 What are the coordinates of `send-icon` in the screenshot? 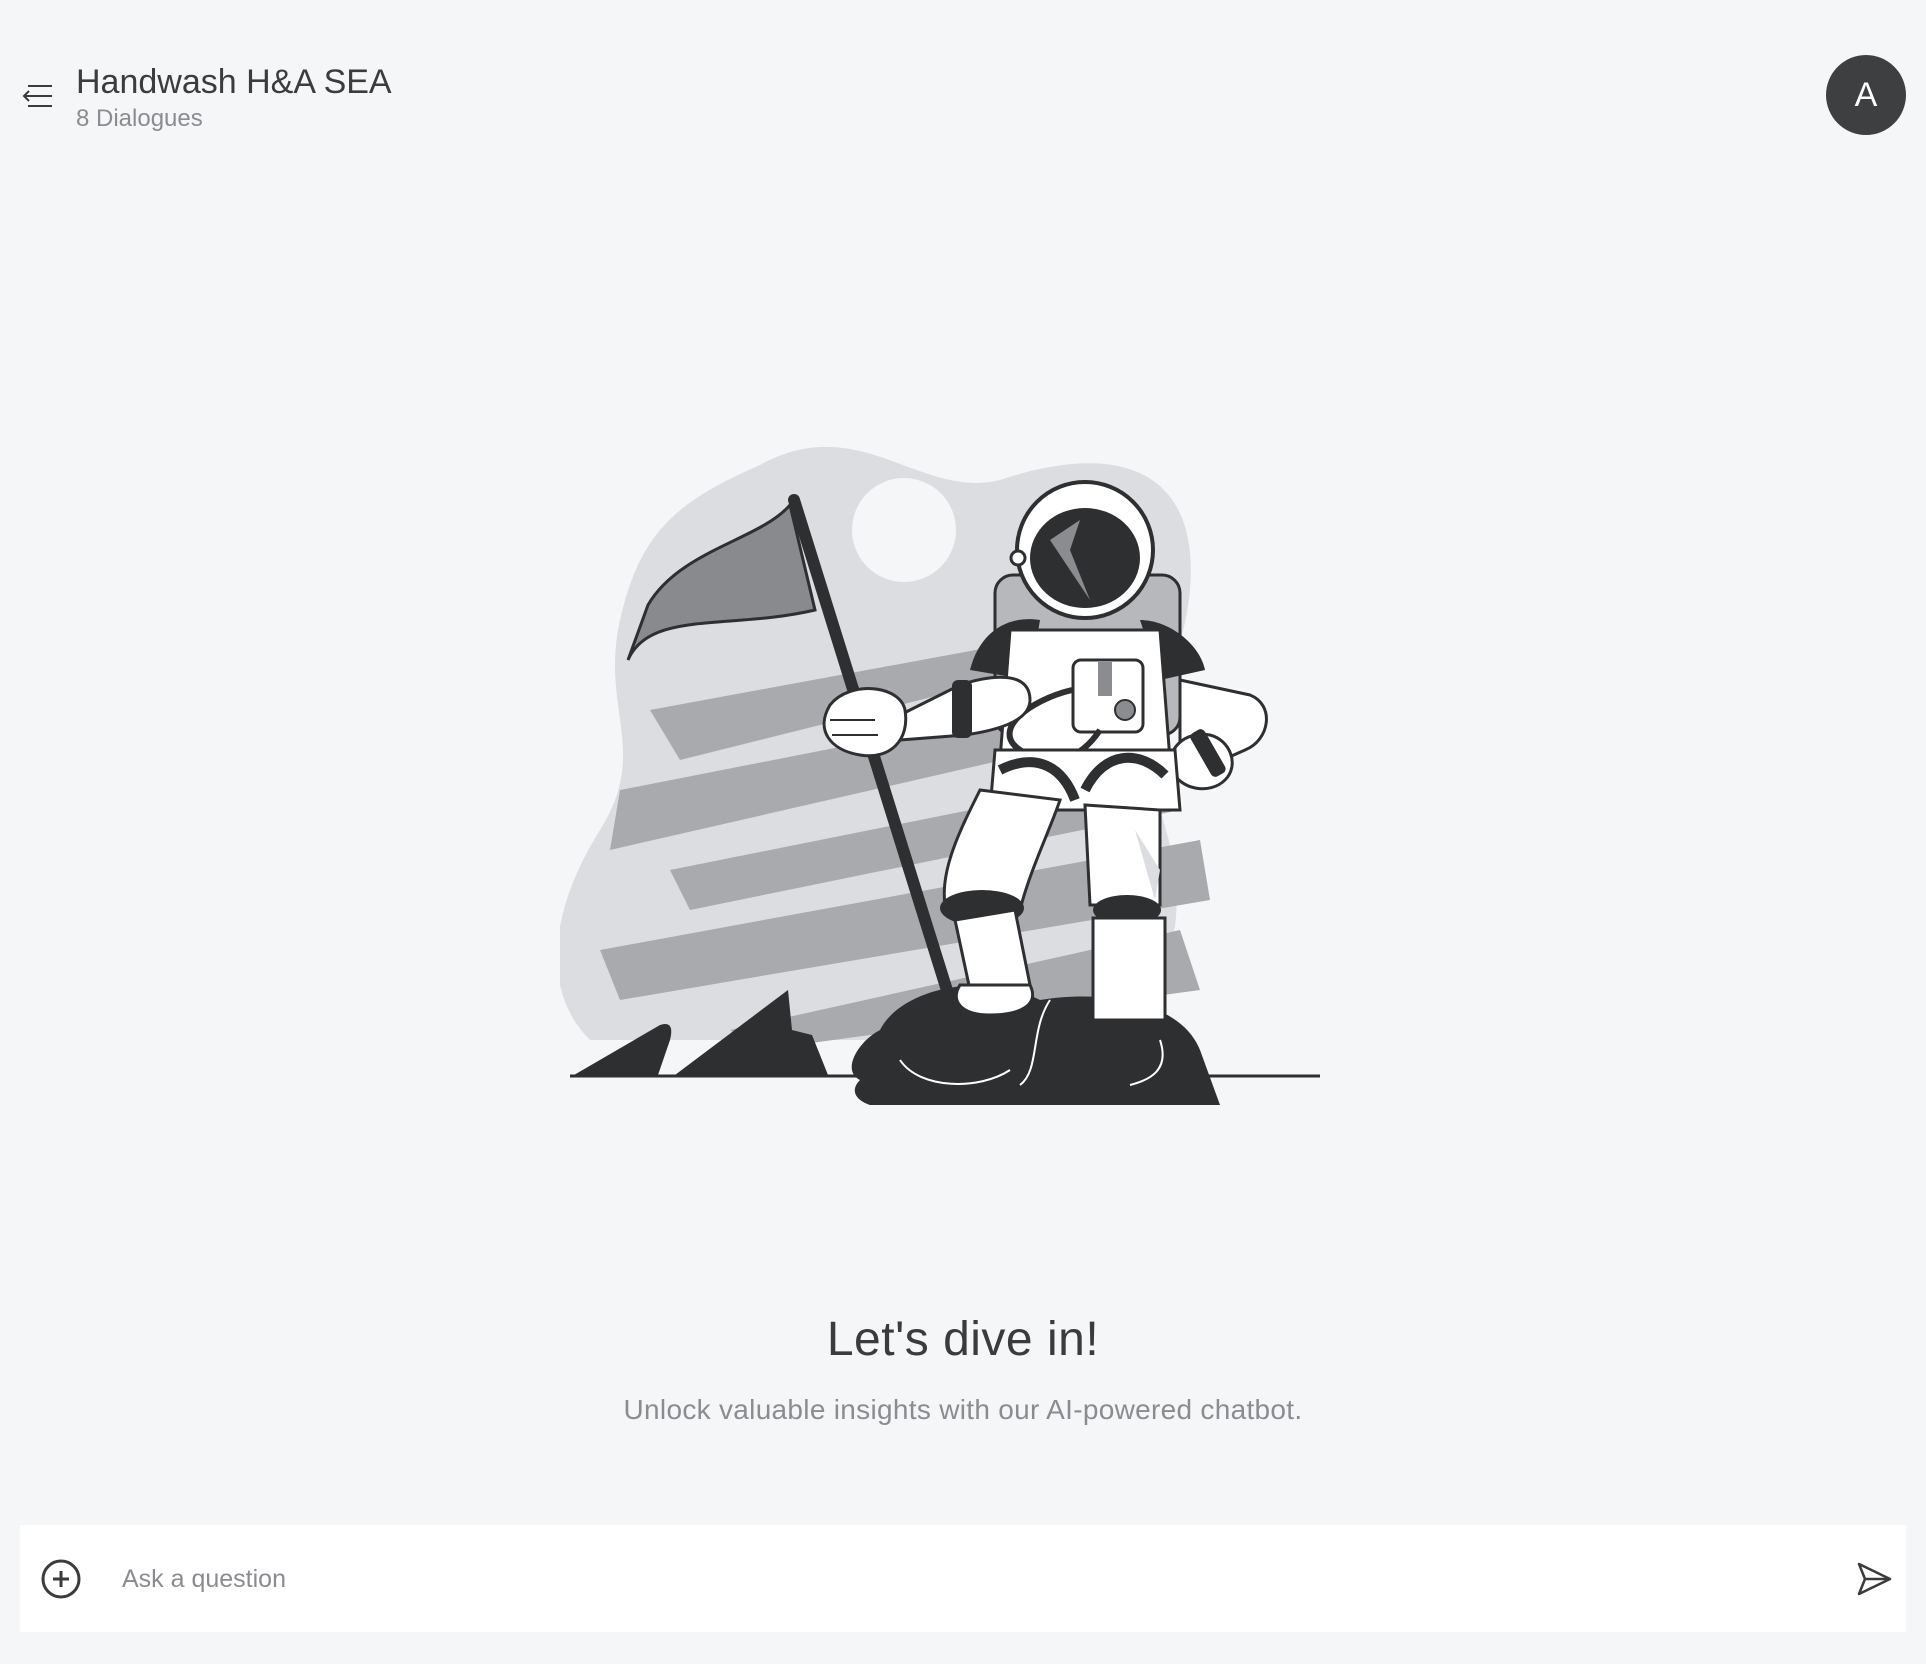 It's located at (1874, 1579).